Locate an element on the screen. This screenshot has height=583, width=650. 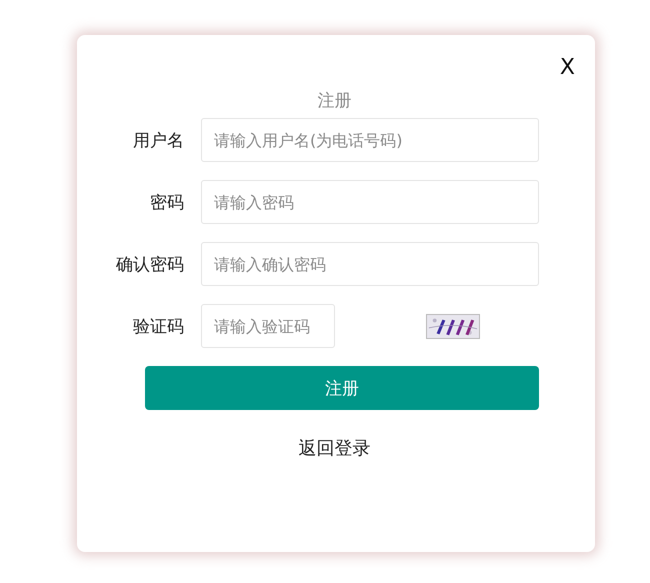
input-field: 请输入密码 is located at coordinates (370, 202).